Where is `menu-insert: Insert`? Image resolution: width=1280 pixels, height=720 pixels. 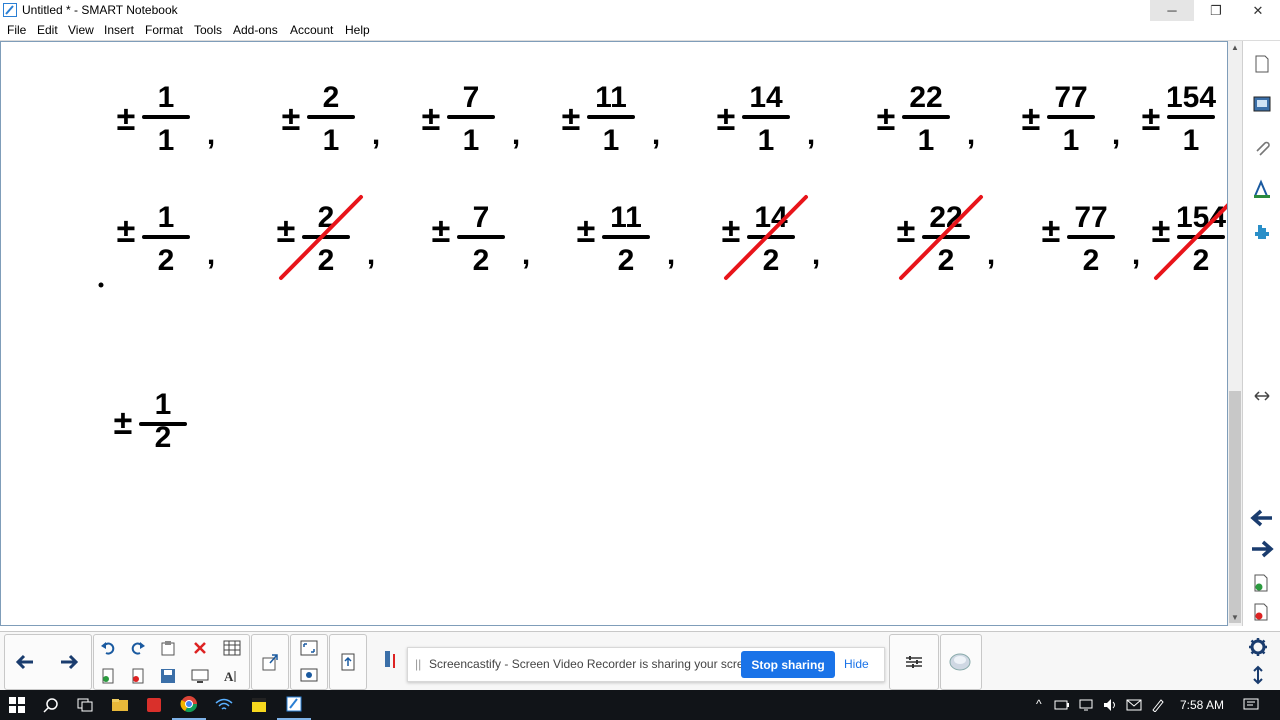
menu-insert: Insert is located at coordinates (119, 30).